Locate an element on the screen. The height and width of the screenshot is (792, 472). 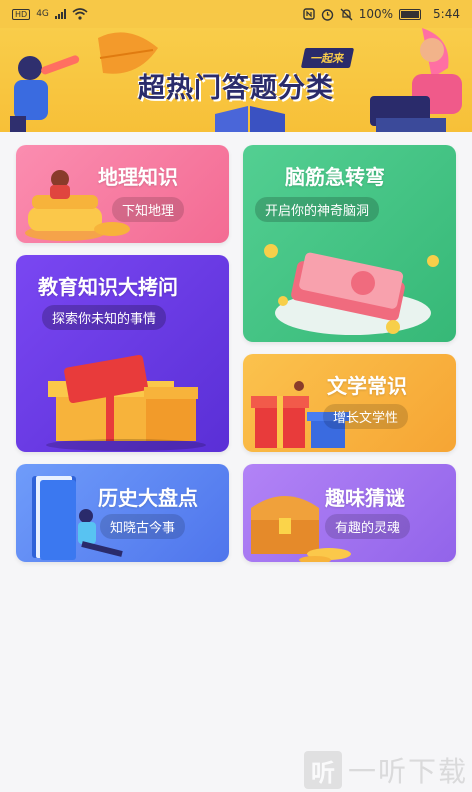
wifi-icon is located at coordinates (80, 14).